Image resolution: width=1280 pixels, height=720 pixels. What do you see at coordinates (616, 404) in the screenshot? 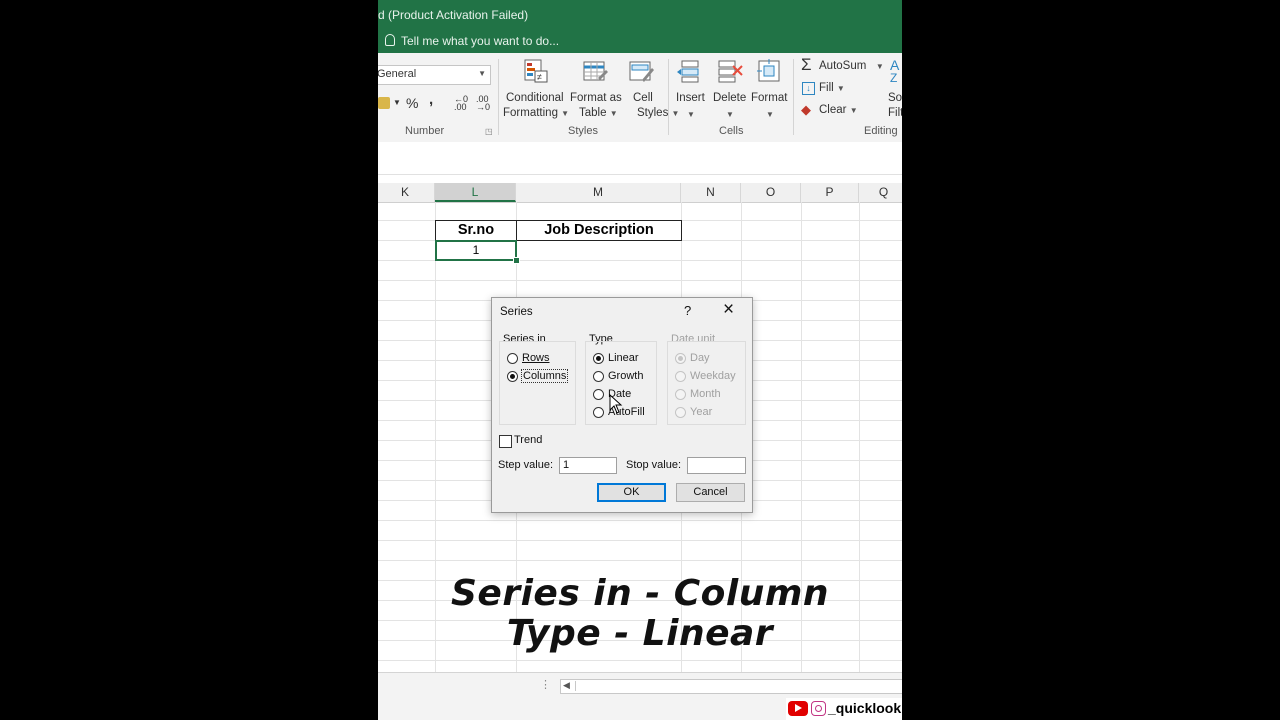
I see `mouse-cursor-icon` at bounding box center [616, 404].